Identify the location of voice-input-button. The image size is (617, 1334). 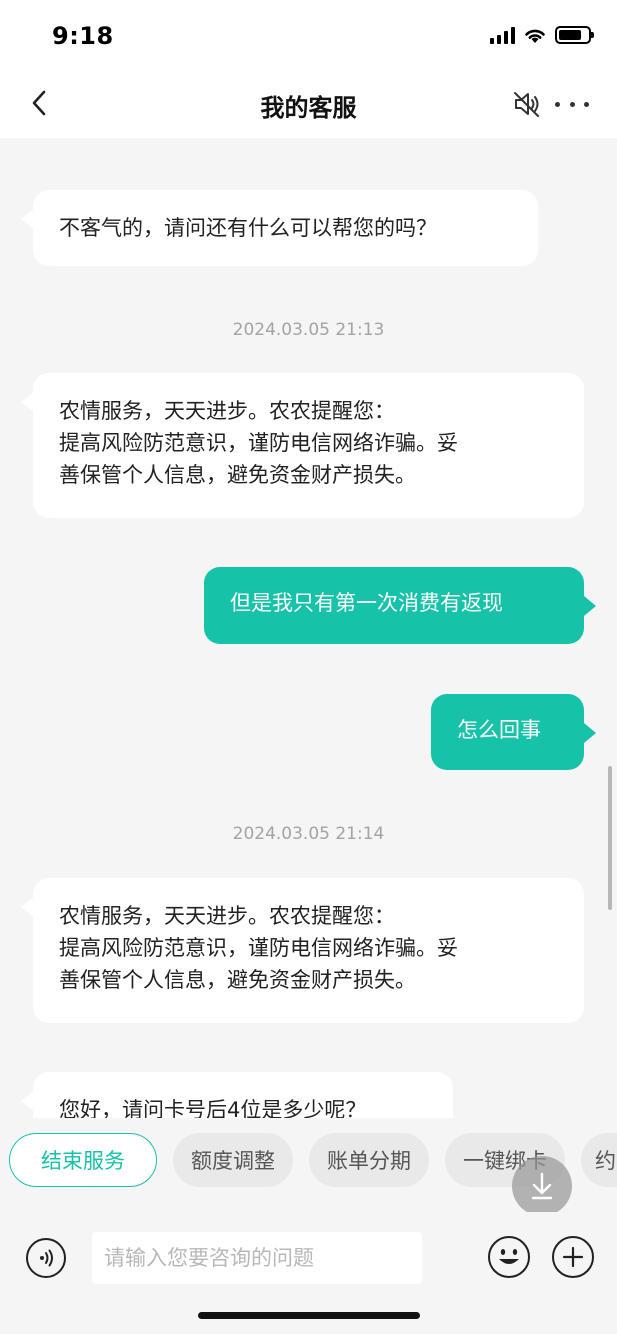
(46, 1258).